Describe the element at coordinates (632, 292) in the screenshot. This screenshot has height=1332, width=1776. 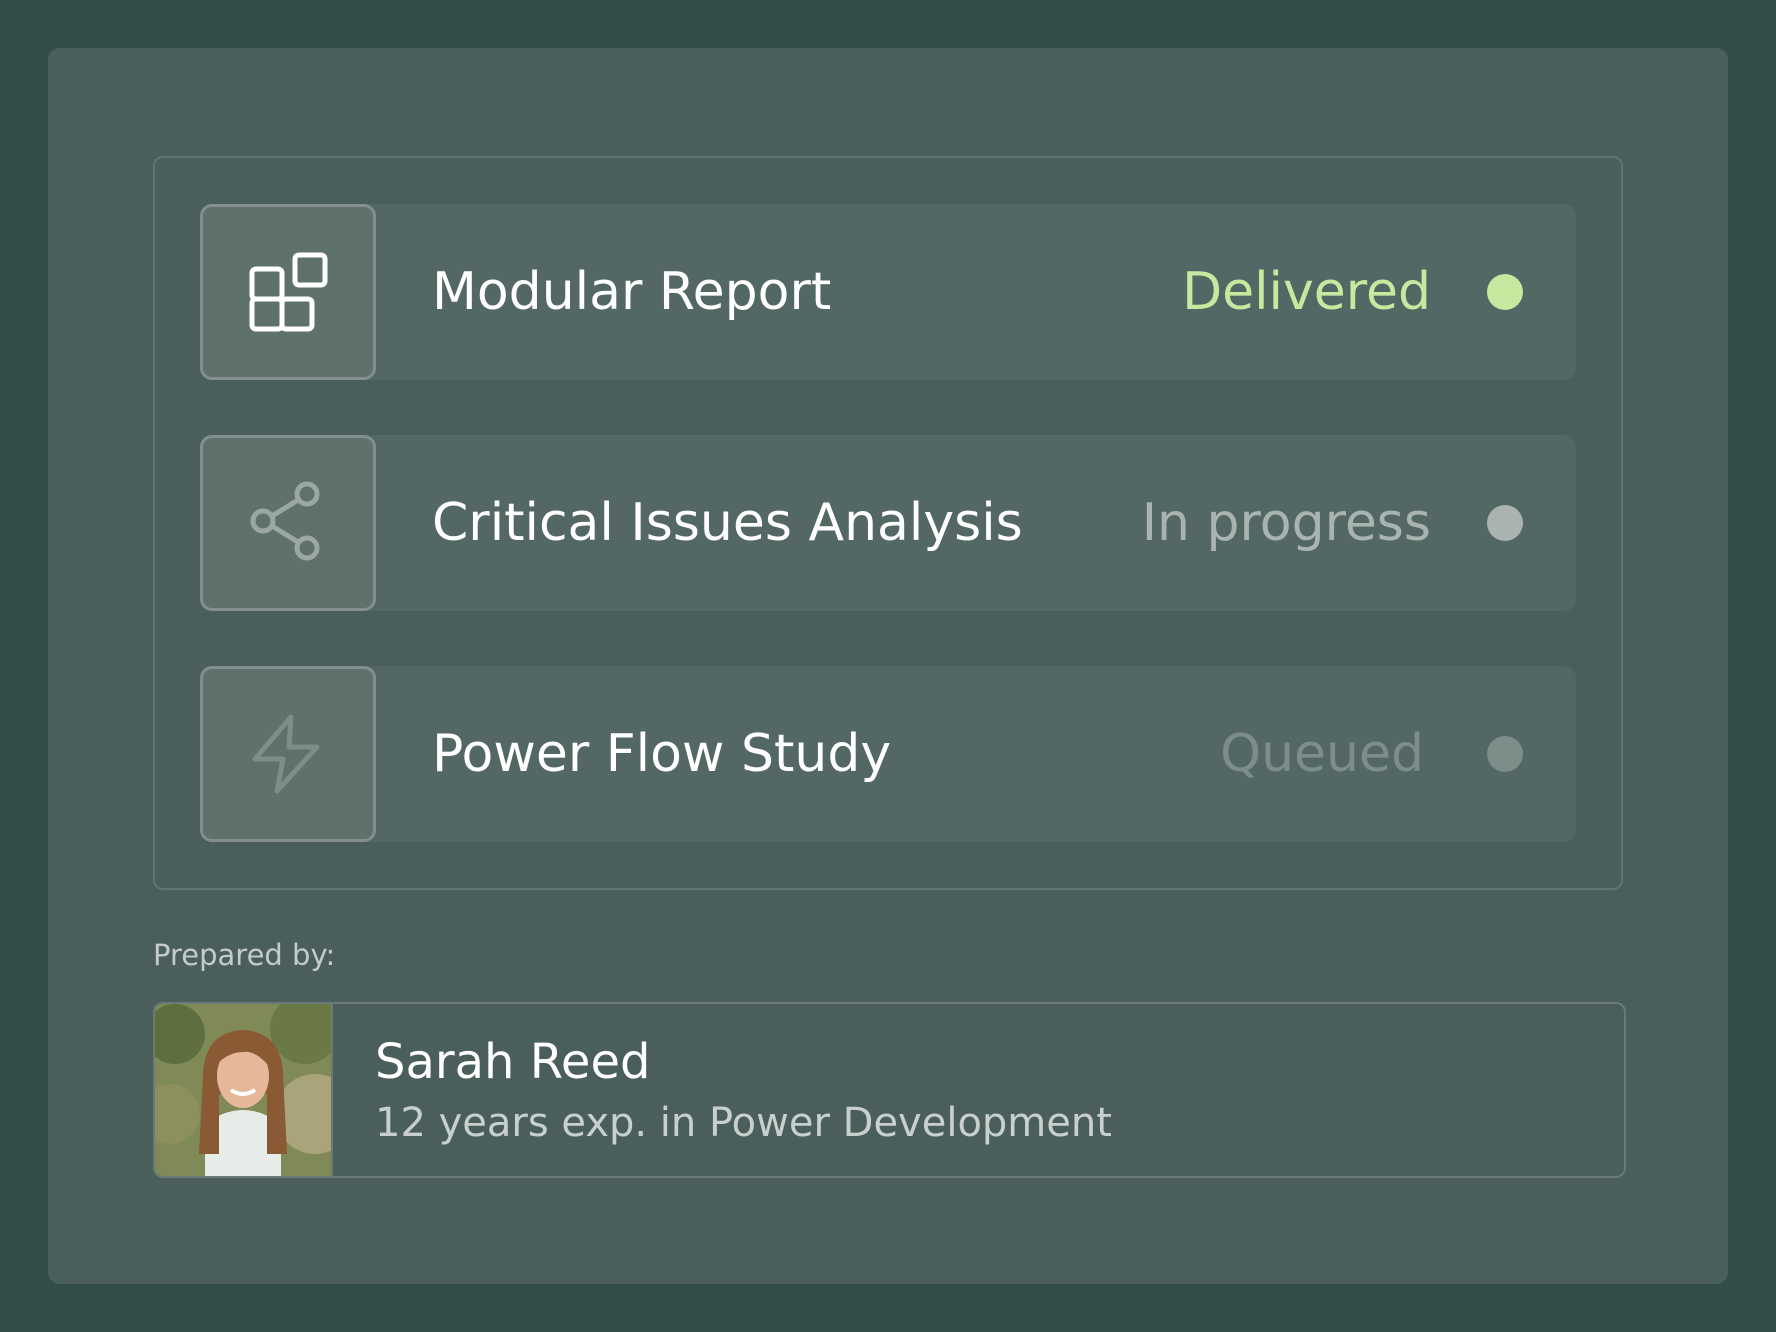
I see `report-title: Modular Report` at that location.